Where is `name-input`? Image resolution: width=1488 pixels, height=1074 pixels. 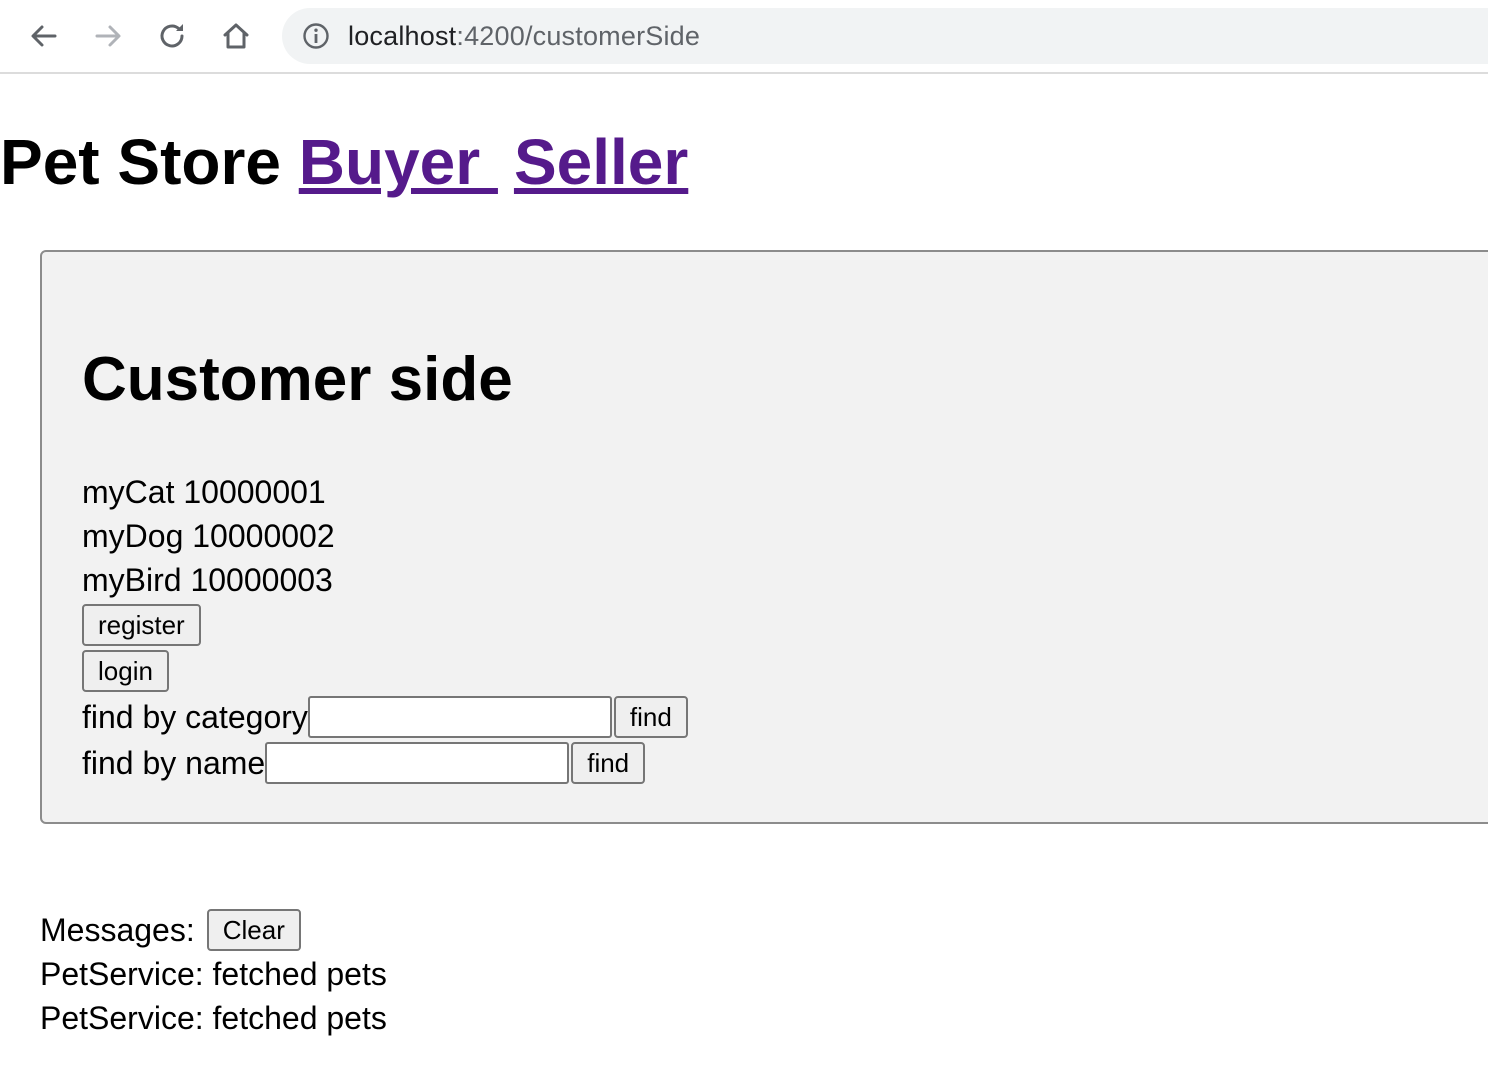
name-input is located at coordinates (417, 763).